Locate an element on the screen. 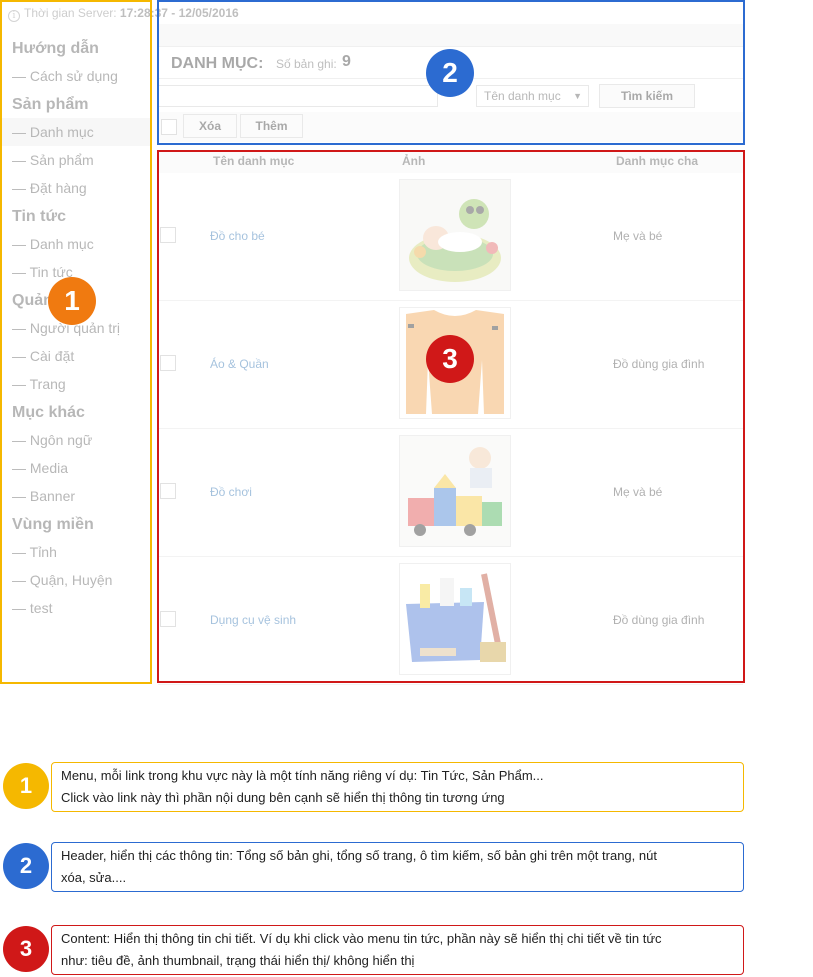 The height and width of the screenshot is (977, 813). legend-marker-3: 3 is located at coordinates (26, 949).